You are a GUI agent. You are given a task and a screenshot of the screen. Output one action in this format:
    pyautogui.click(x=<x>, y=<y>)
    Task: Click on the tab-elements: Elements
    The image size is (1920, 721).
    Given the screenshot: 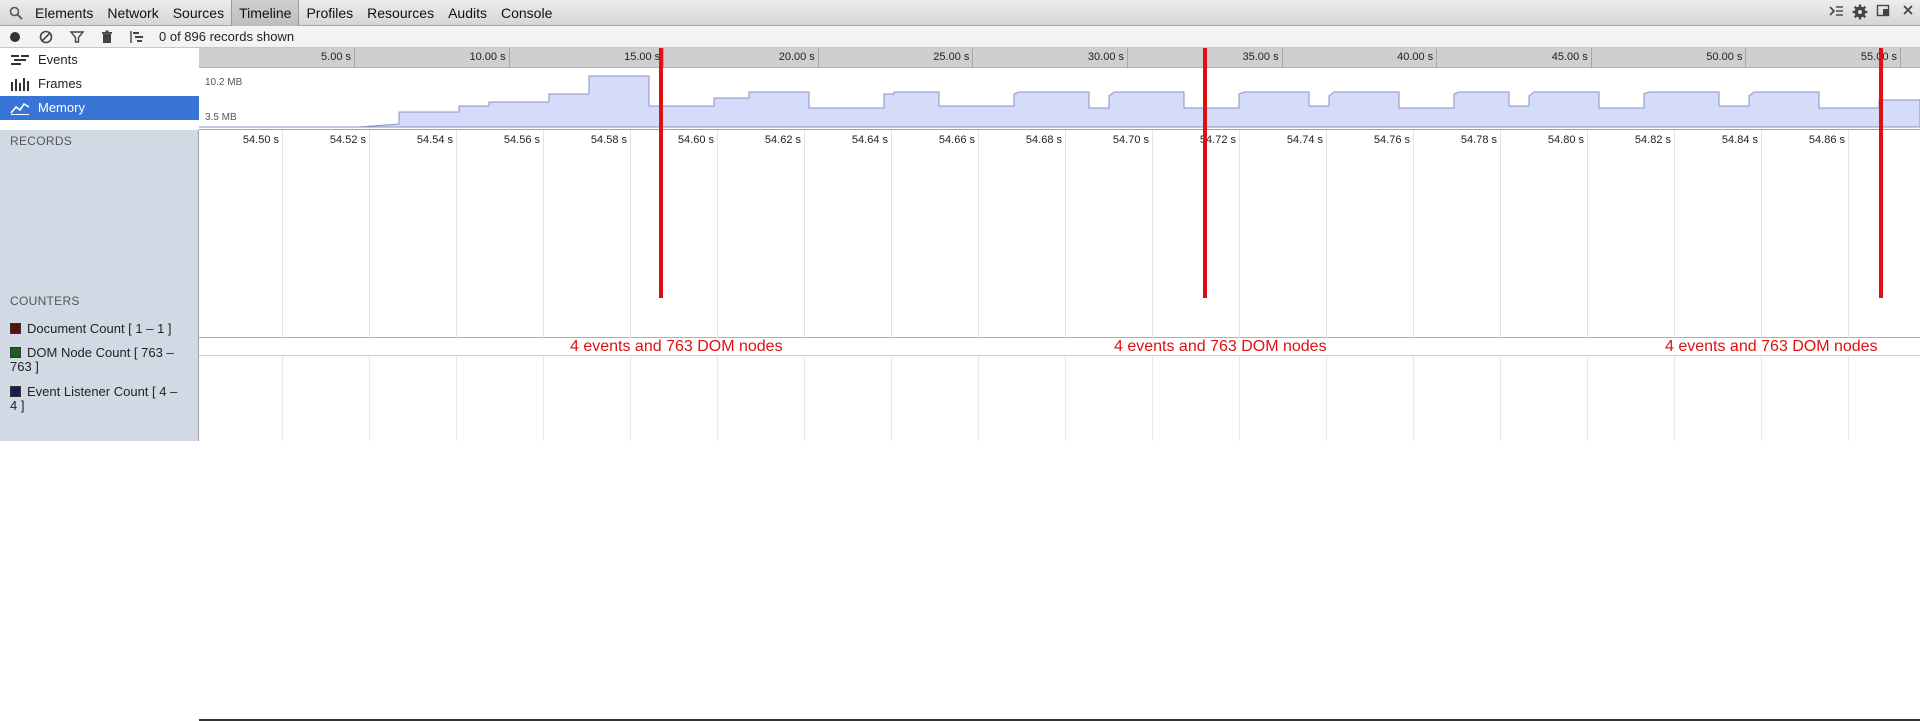 What is the action you would take?
    pyautogui.click(x=64, y=13)
    